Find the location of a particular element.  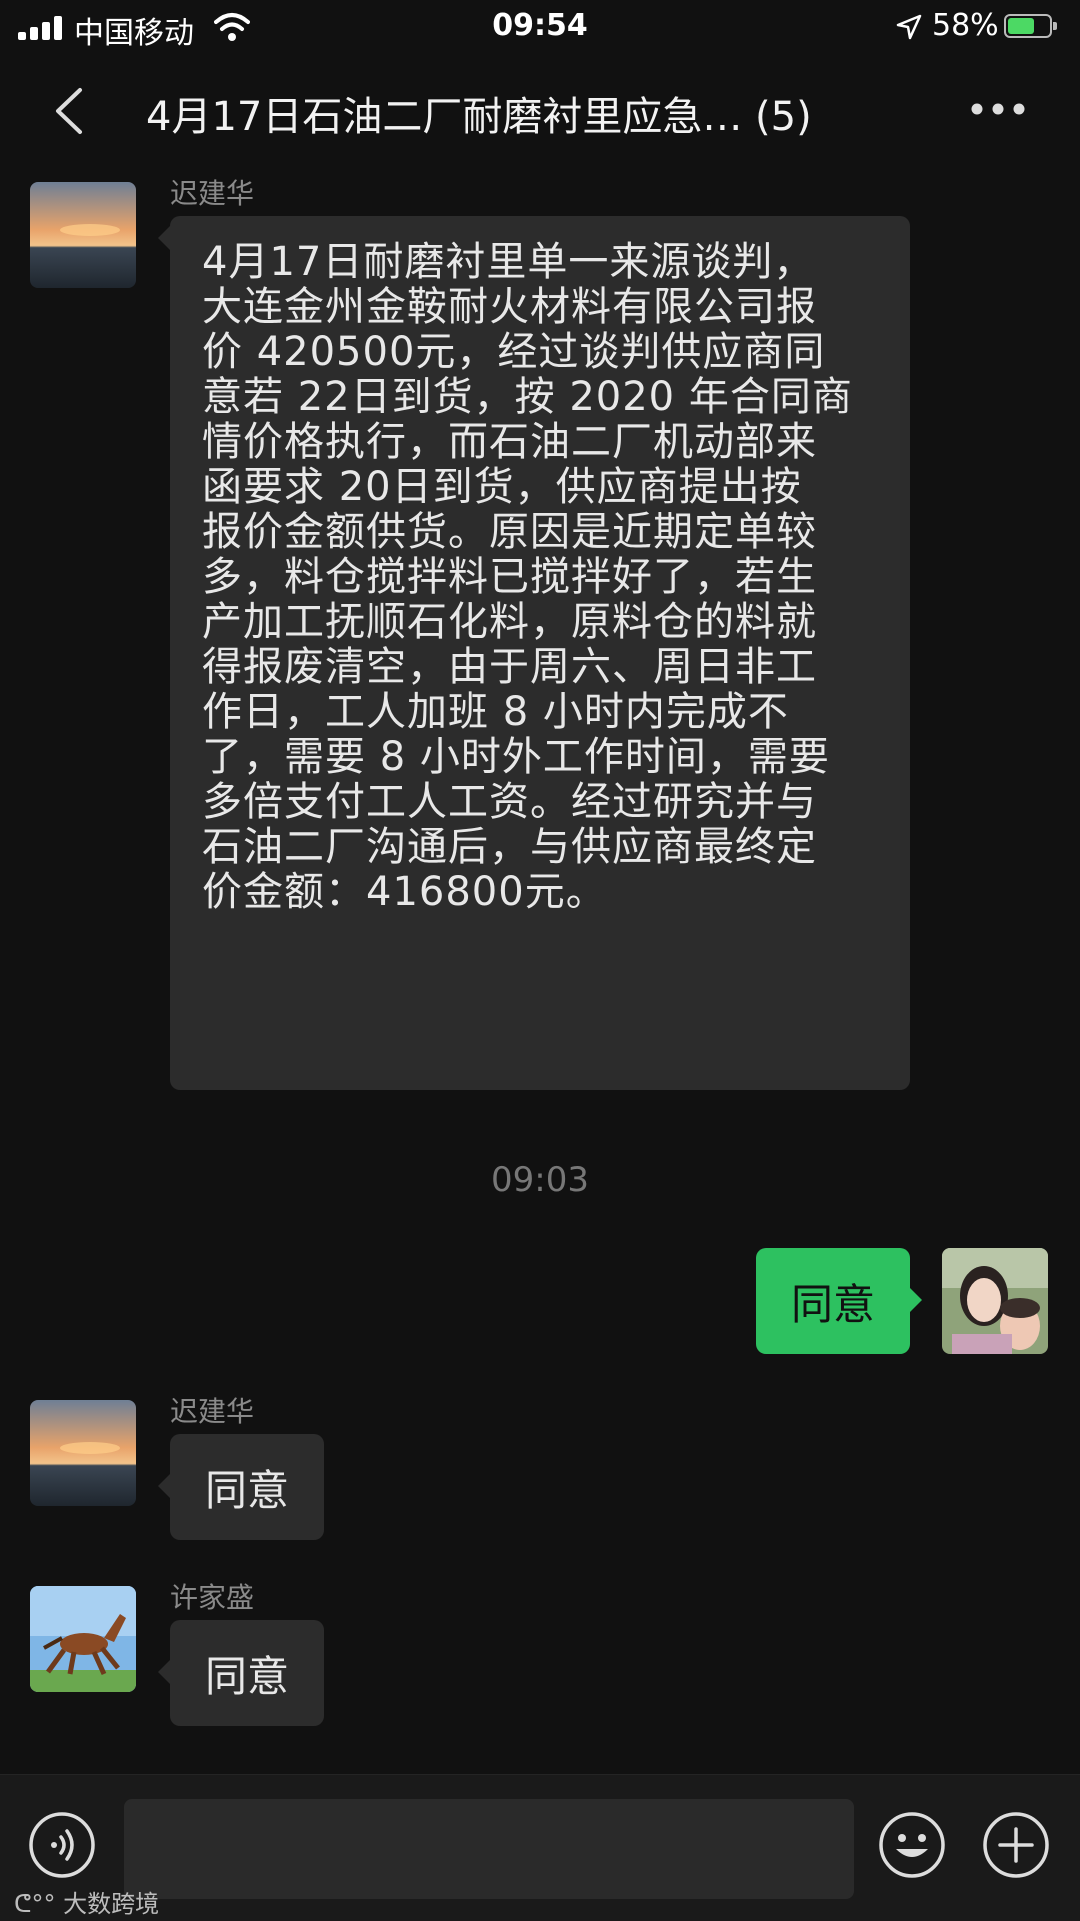

emoji-icon is located at coordinates (912, 1845).